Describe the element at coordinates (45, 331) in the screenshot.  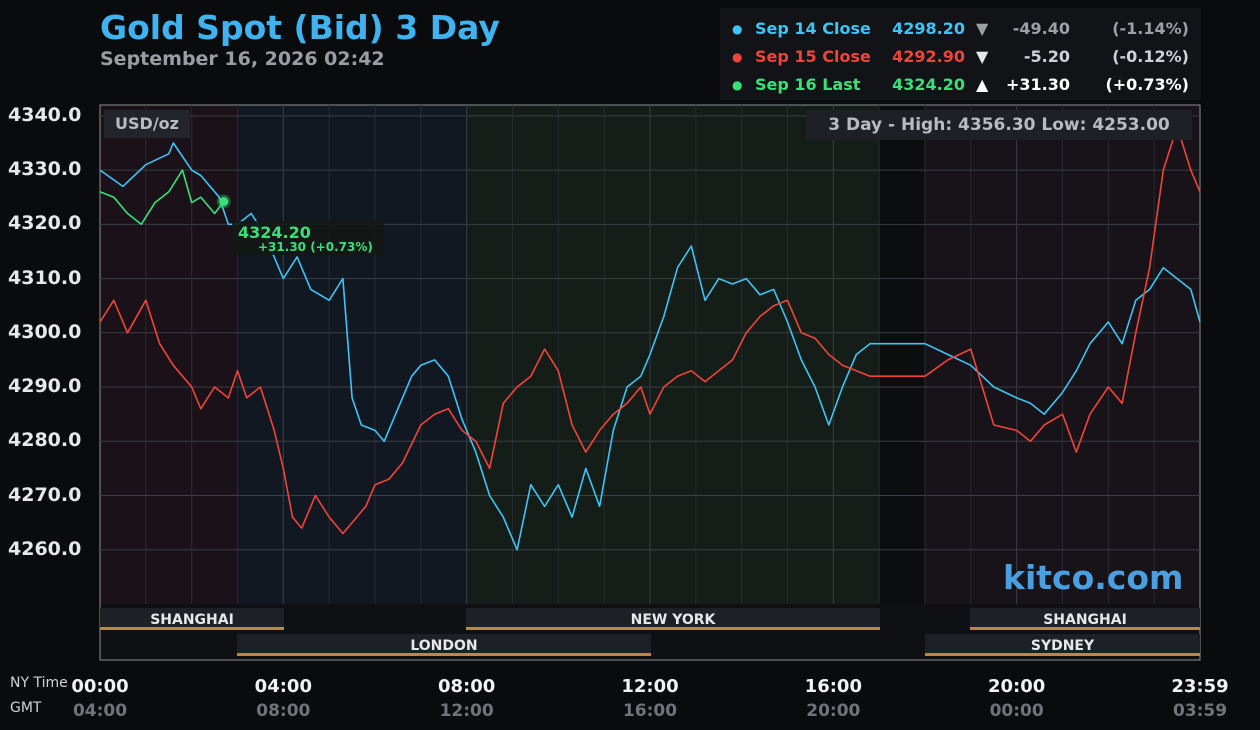
I see `y-tick-label: 4300.0` at that location.